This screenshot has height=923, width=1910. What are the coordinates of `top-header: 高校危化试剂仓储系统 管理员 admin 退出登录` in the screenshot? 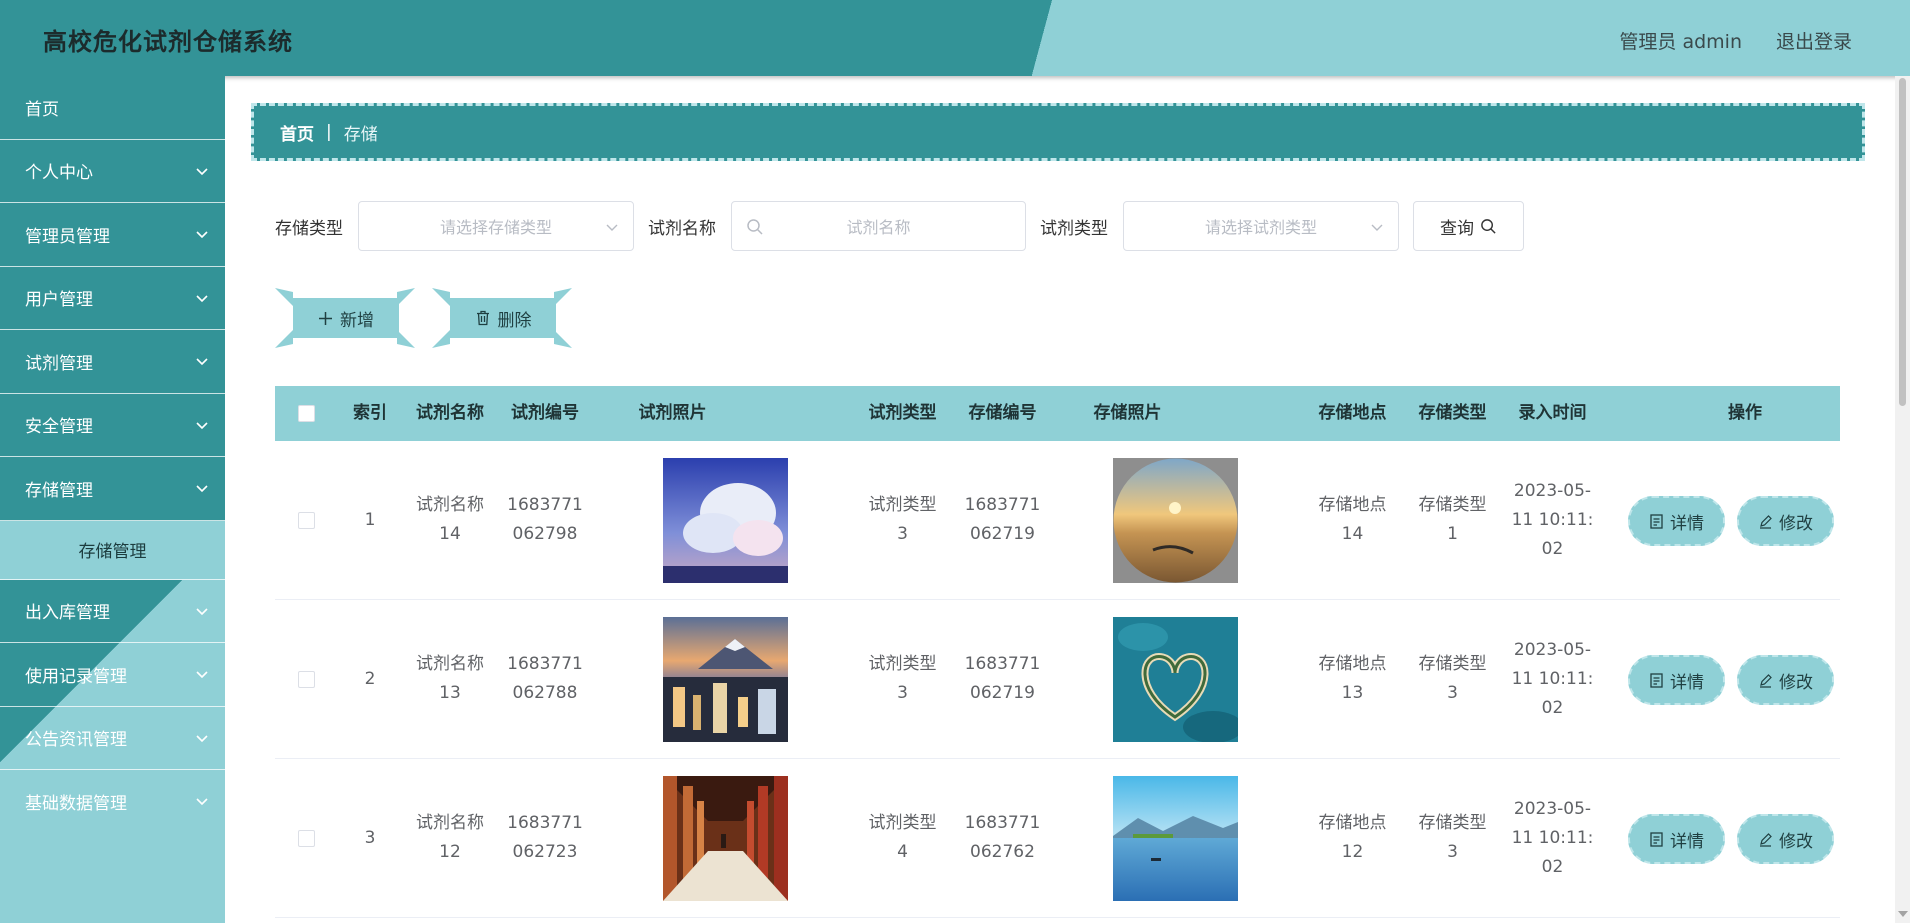 It's located at (955, 38).